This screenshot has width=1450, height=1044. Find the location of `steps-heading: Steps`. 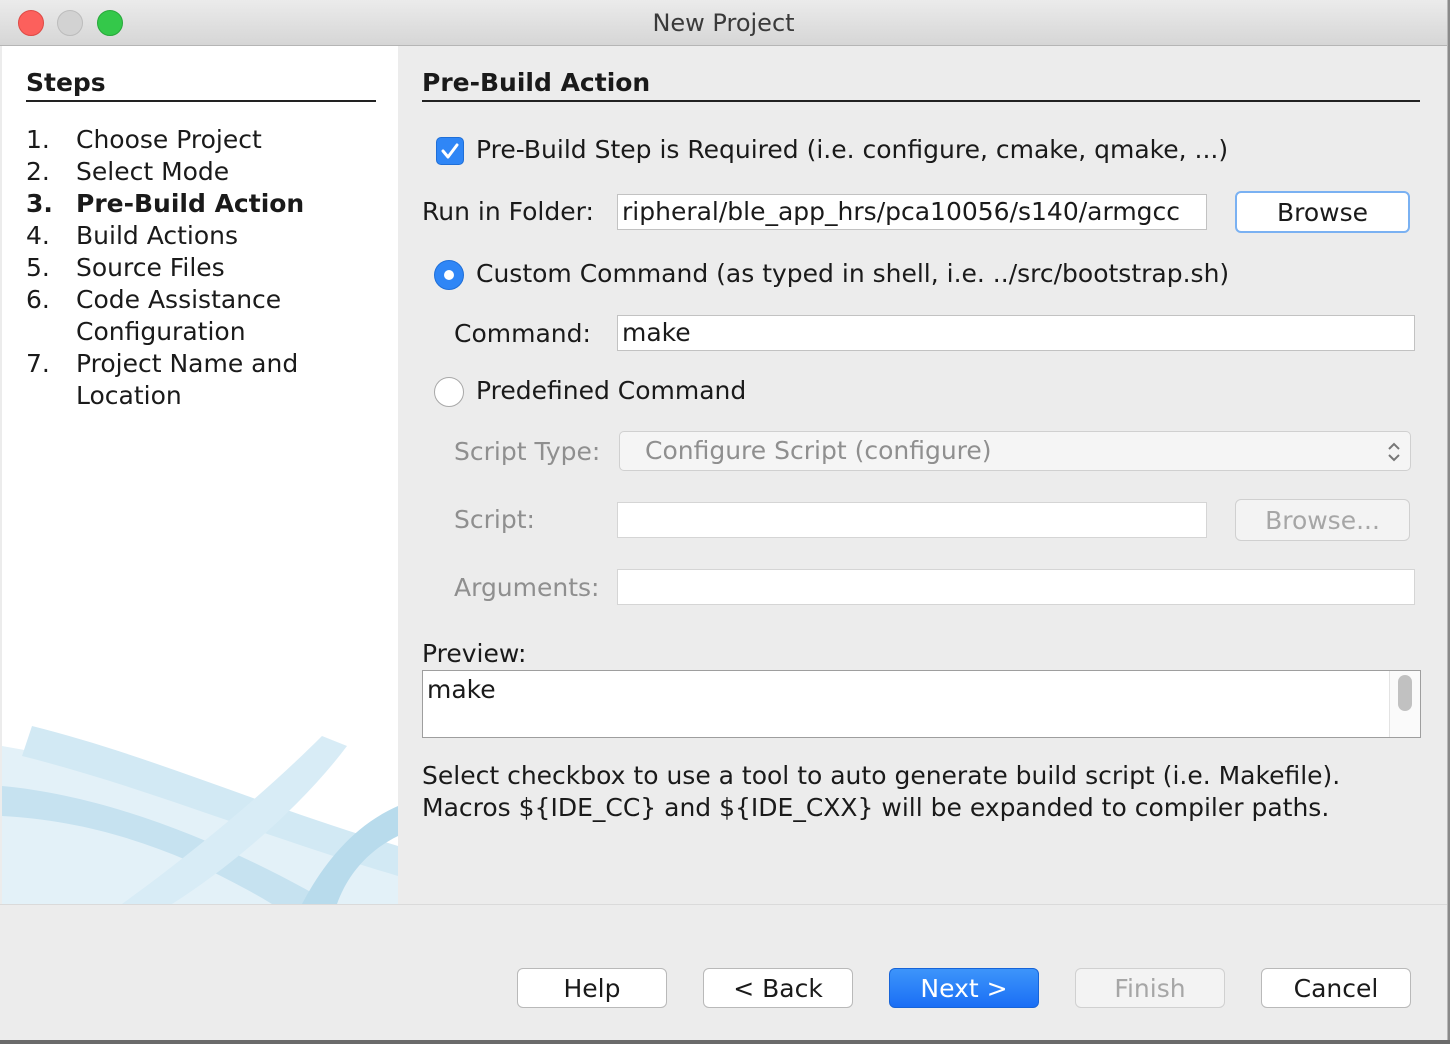

steps-heading: Steps is located at coordinates (201, 85).